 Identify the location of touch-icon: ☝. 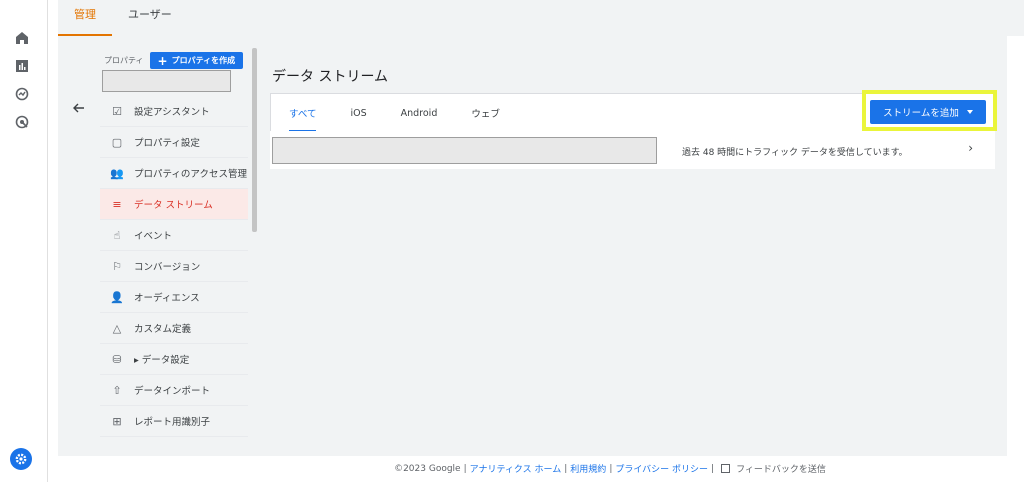
(117, 235).